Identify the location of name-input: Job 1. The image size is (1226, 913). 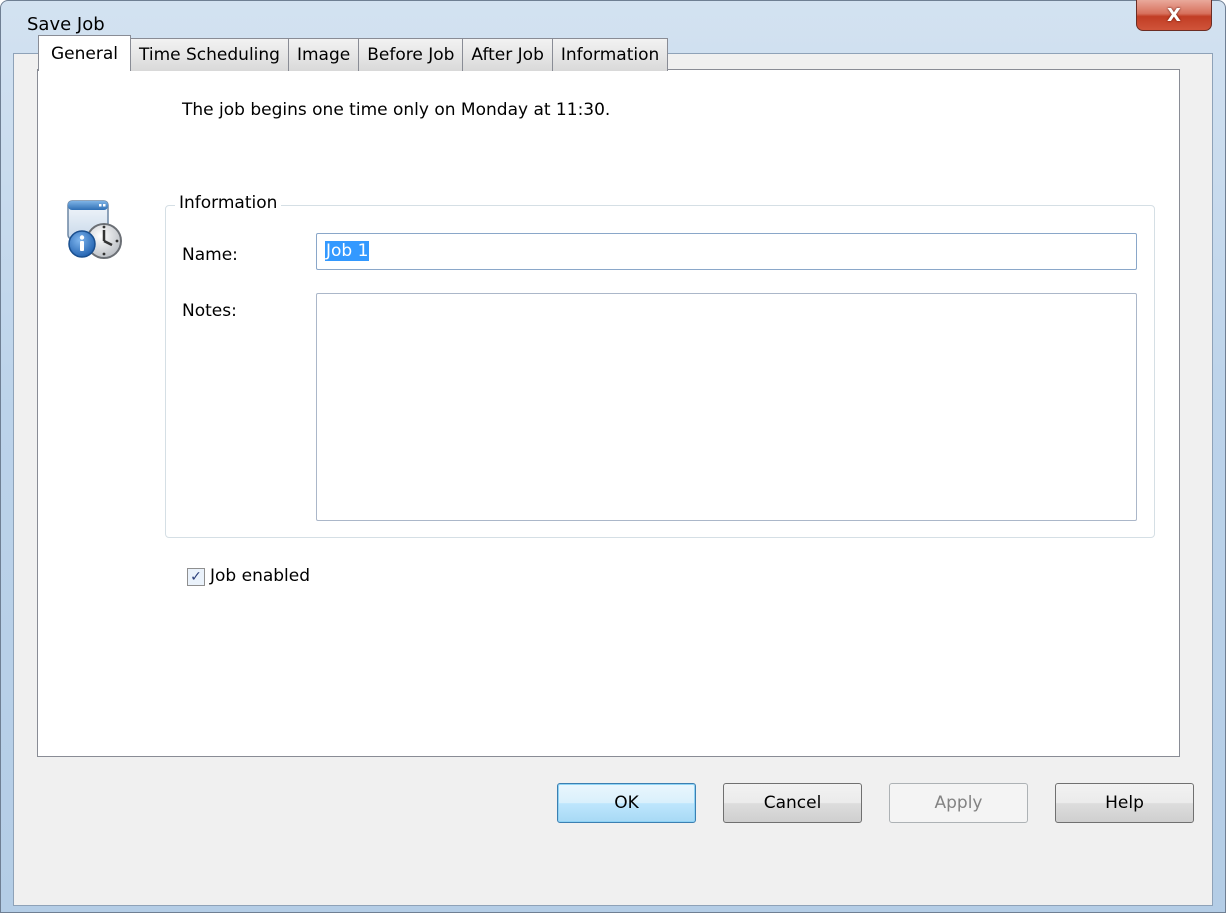
(726, 251).